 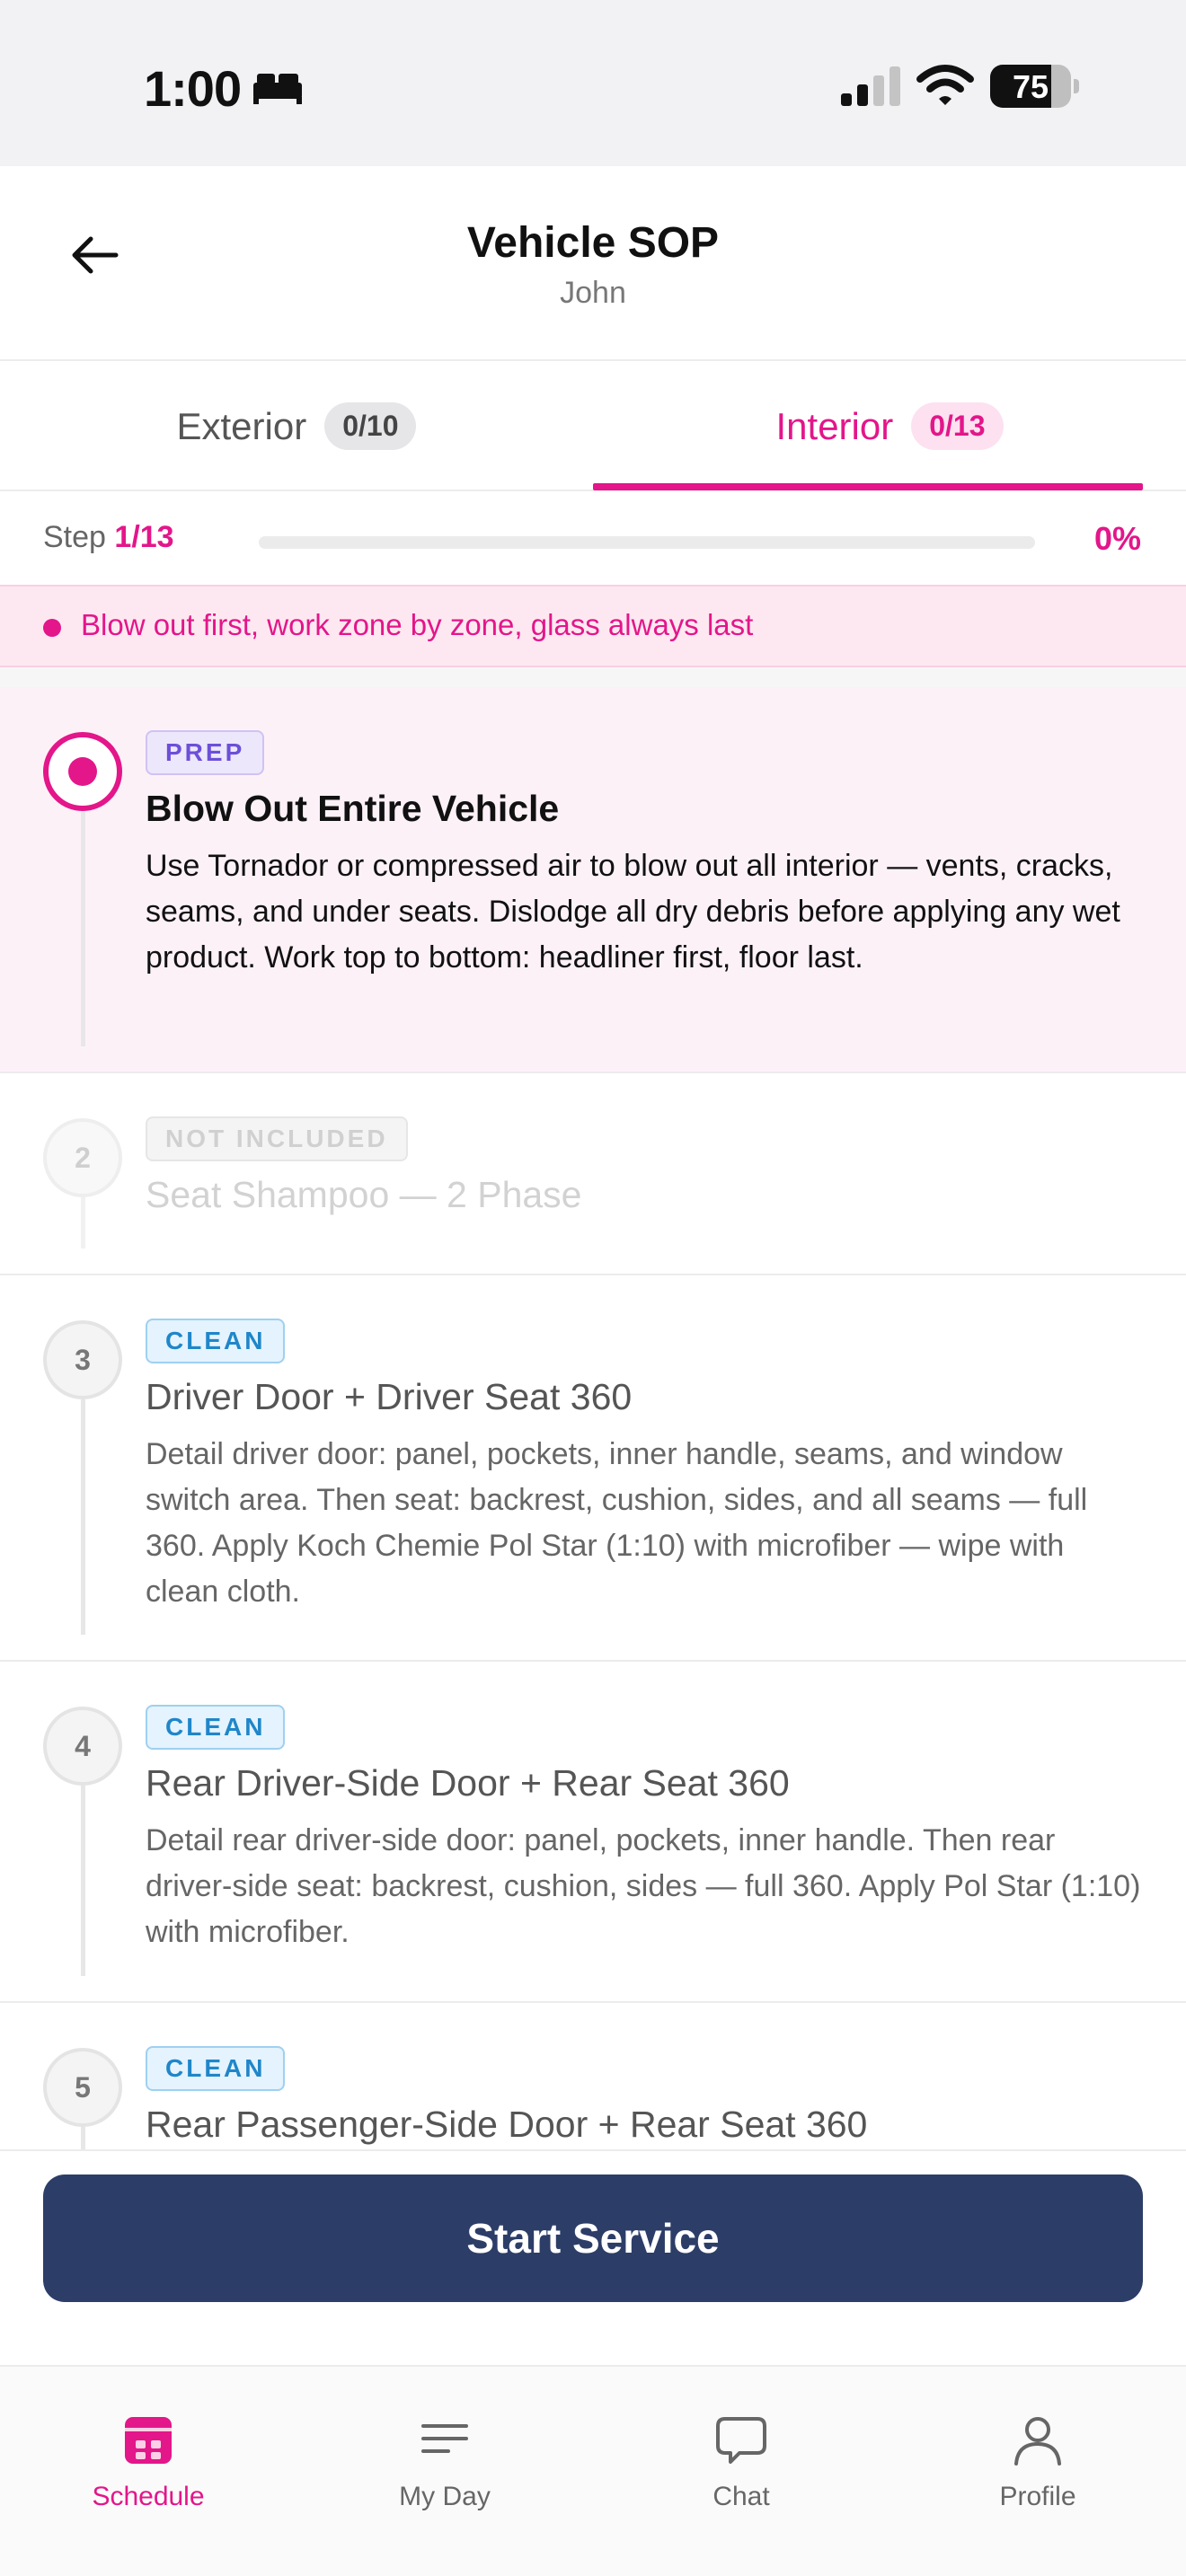 I want to click on tab-exterior-label: Exterior, so click(x=241, y=425).